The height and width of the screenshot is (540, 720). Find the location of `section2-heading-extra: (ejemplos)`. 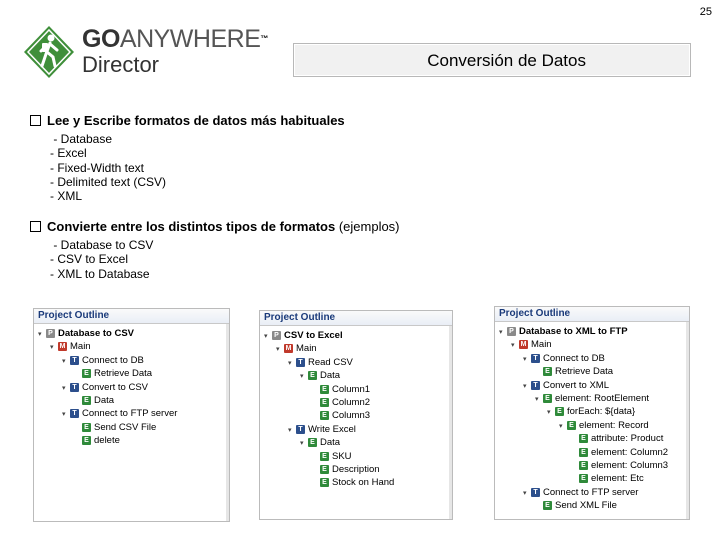

section2-heading-extra: (ejemplos) is located at coordinates (367, 226).